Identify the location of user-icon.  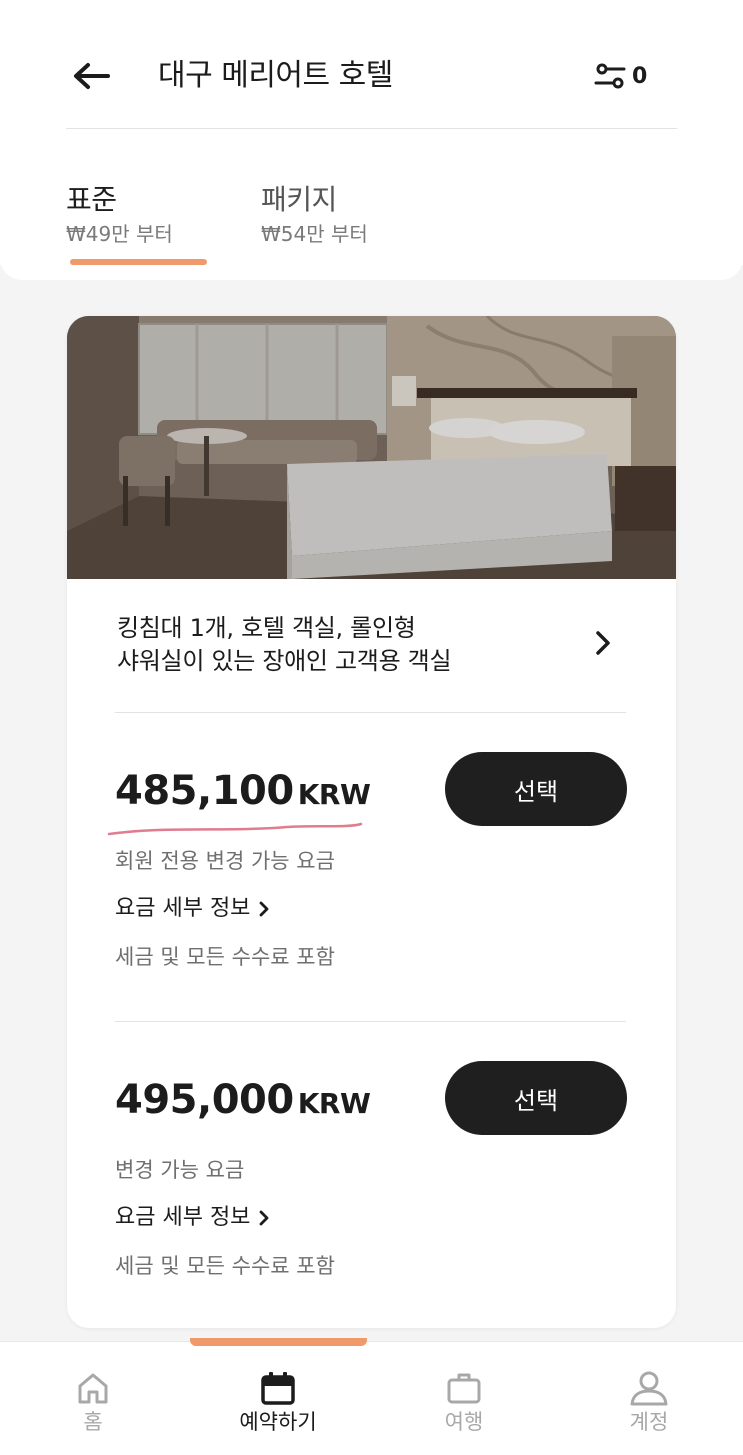
(649, 1388).